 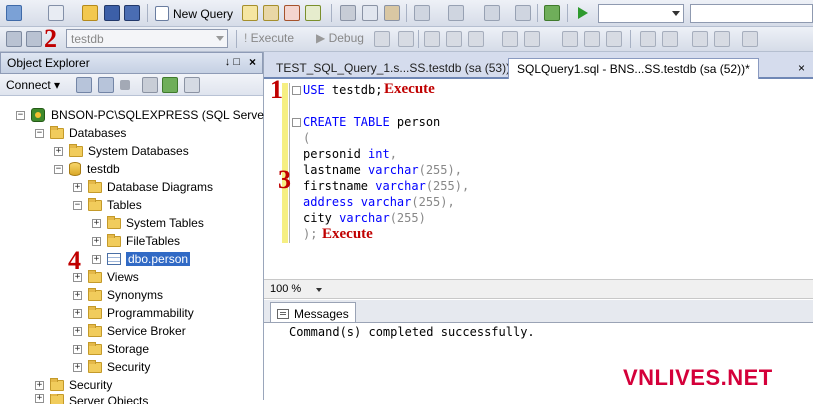 I want to click on object-explorer-title: Object Explorer, so click(x=48, y=63).